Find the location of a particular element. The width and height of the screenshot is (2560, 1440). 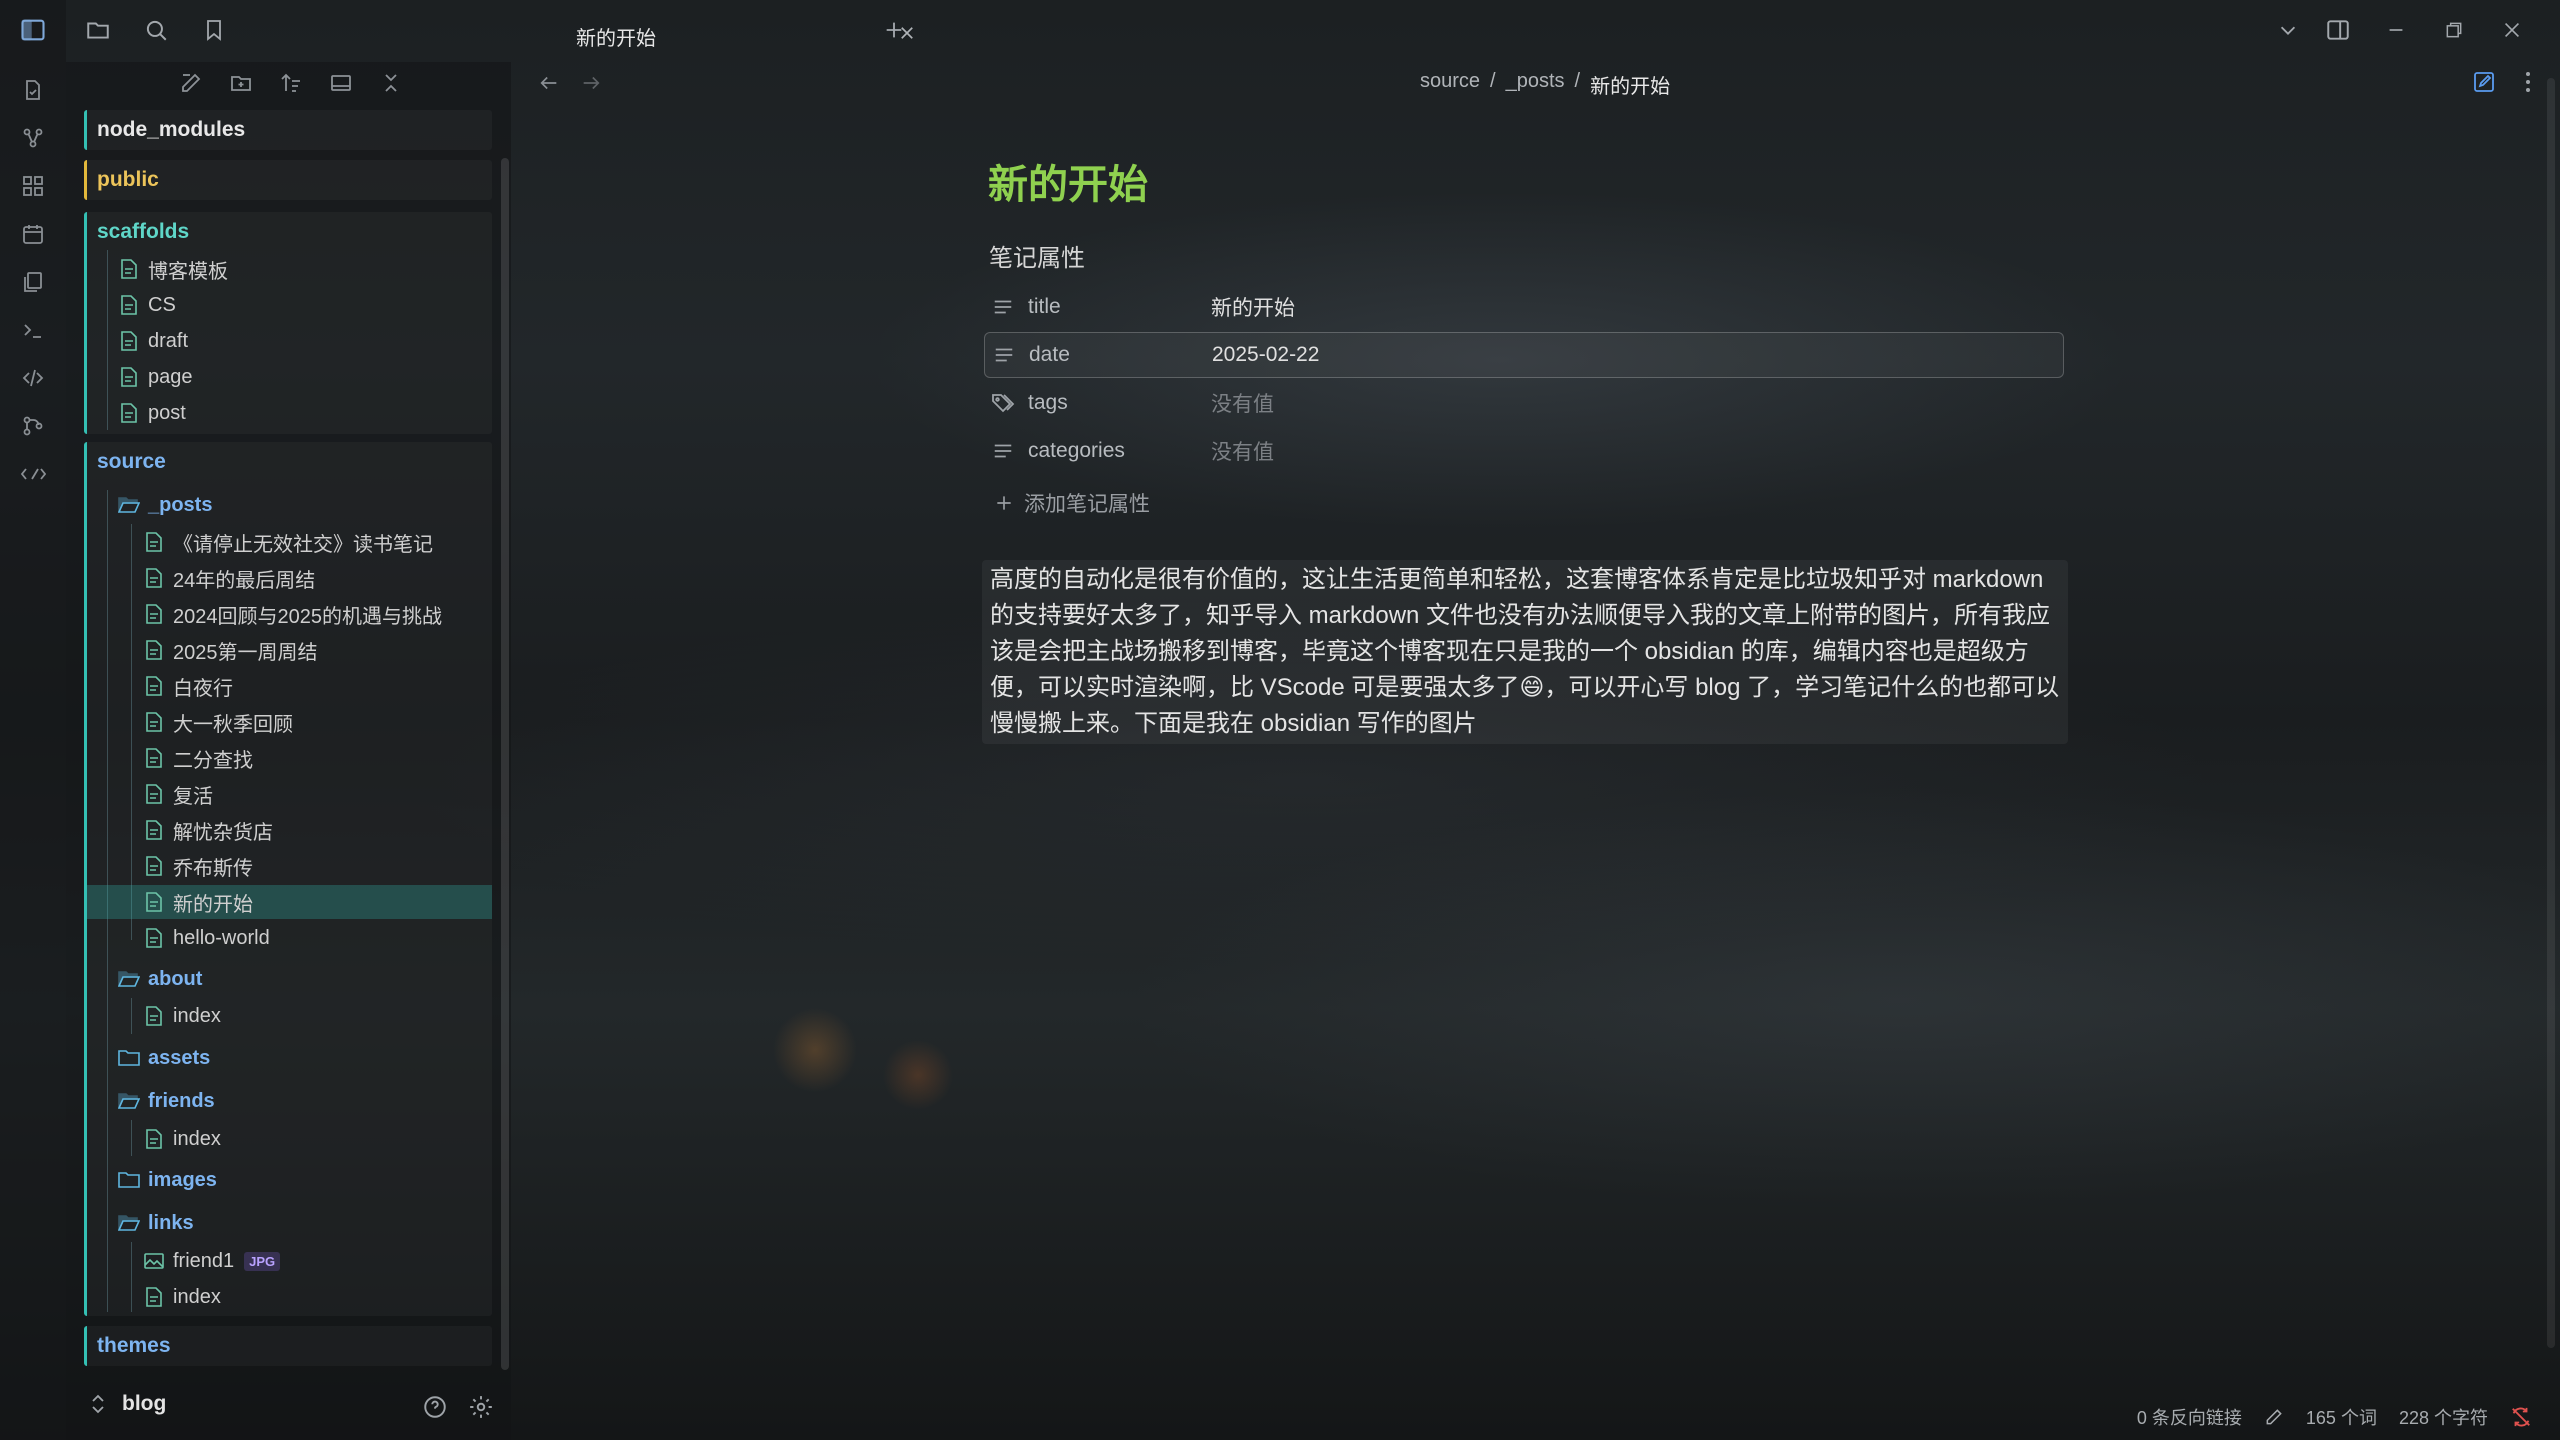

forward-arrow-icon is located at coordinates (591, 83).